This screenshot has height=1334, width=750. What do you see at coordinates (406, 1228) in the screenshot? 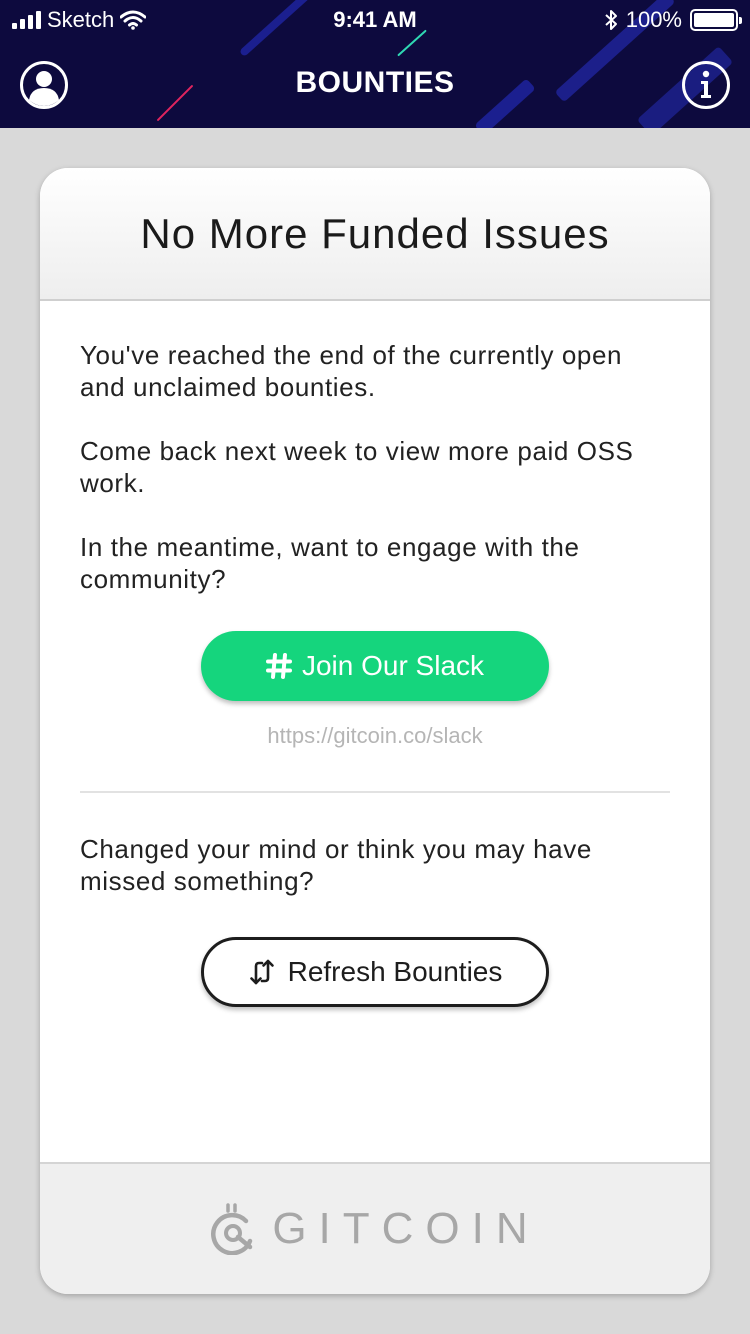
I see `gitcoin-wordmark: GITCOIN` at bounding box center [406, 1228].